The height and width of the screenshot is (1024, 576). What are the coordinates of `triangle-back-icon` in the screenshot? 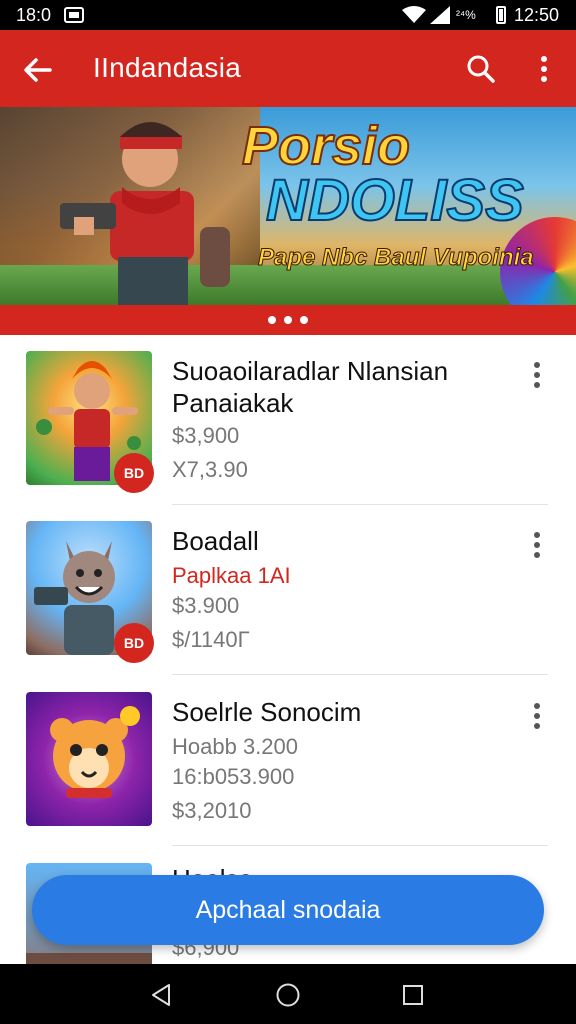 It's located at (161, 995).